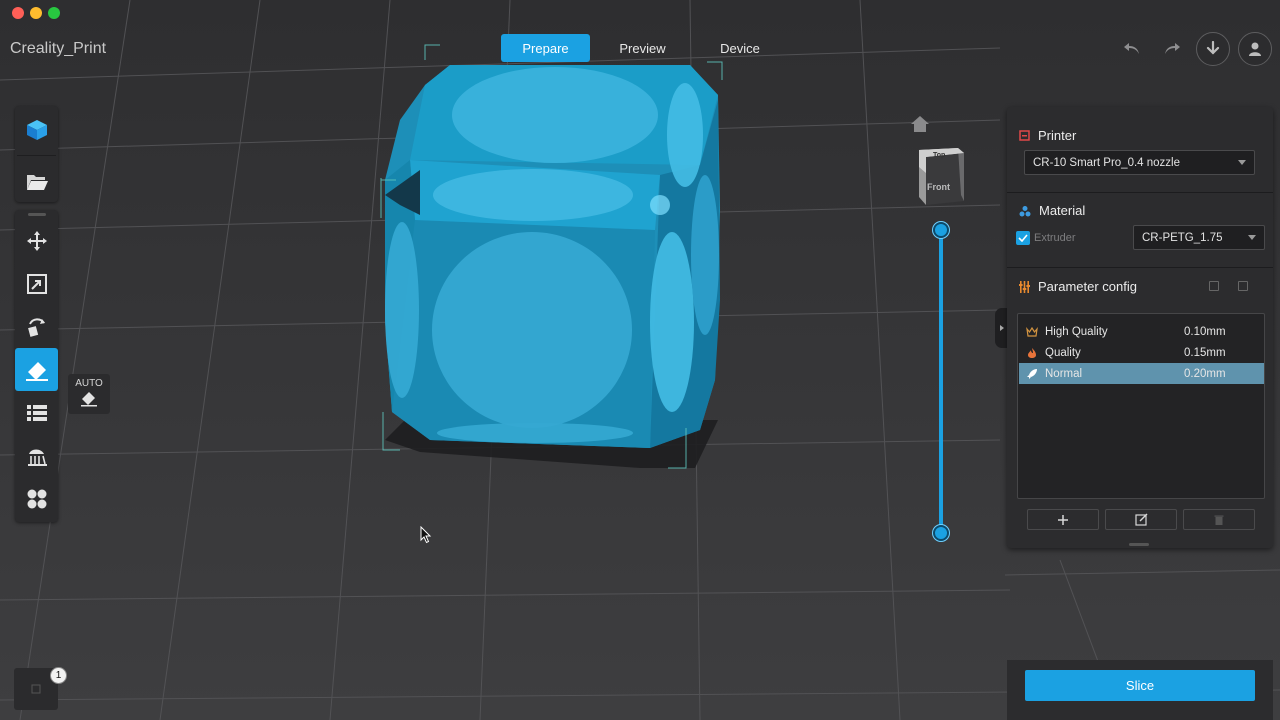  What do you see at coordinates (545, 48) in the screenshot?
I see `tab-prepare: Prepare` at bounding box center [545, 48].